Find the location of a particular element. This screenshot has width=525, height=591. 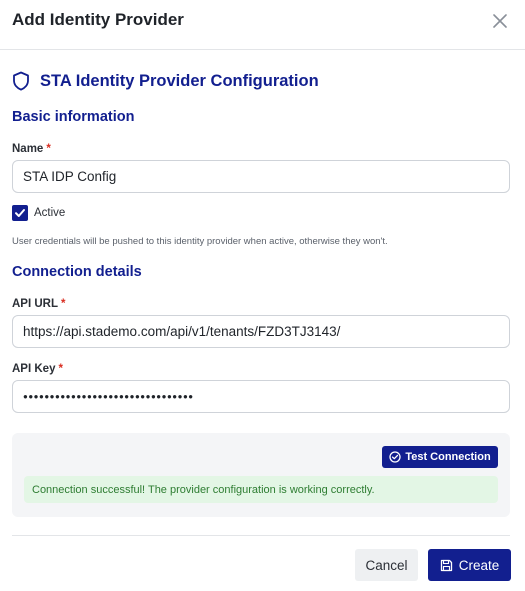

test-connection-label: Test Connection is located at coordinates (448, 457).